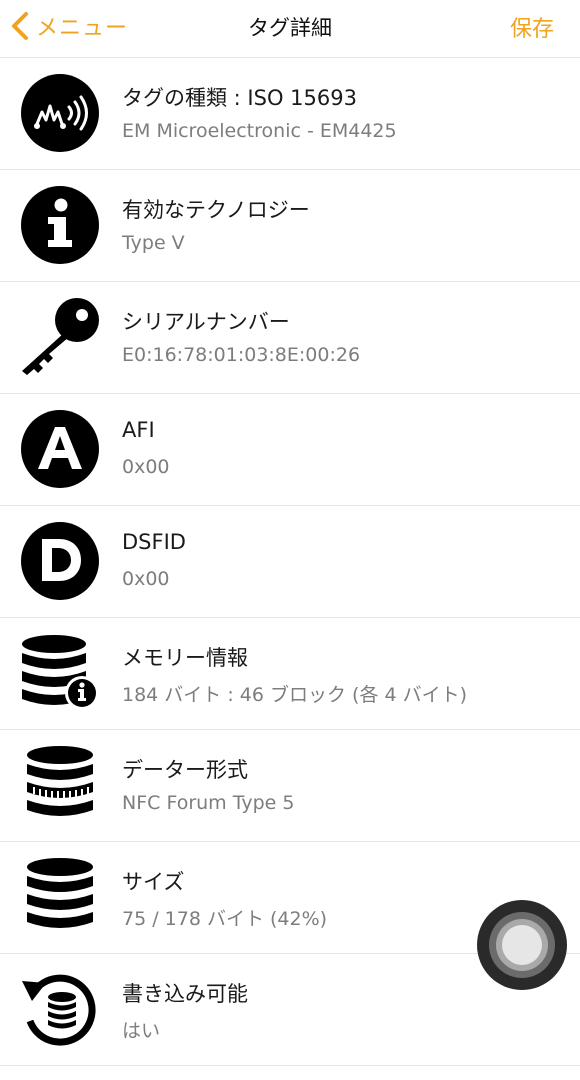  Describe the element at coordinates (153, 882) in the screenshot. I see `row-title: サイズ` at that location.